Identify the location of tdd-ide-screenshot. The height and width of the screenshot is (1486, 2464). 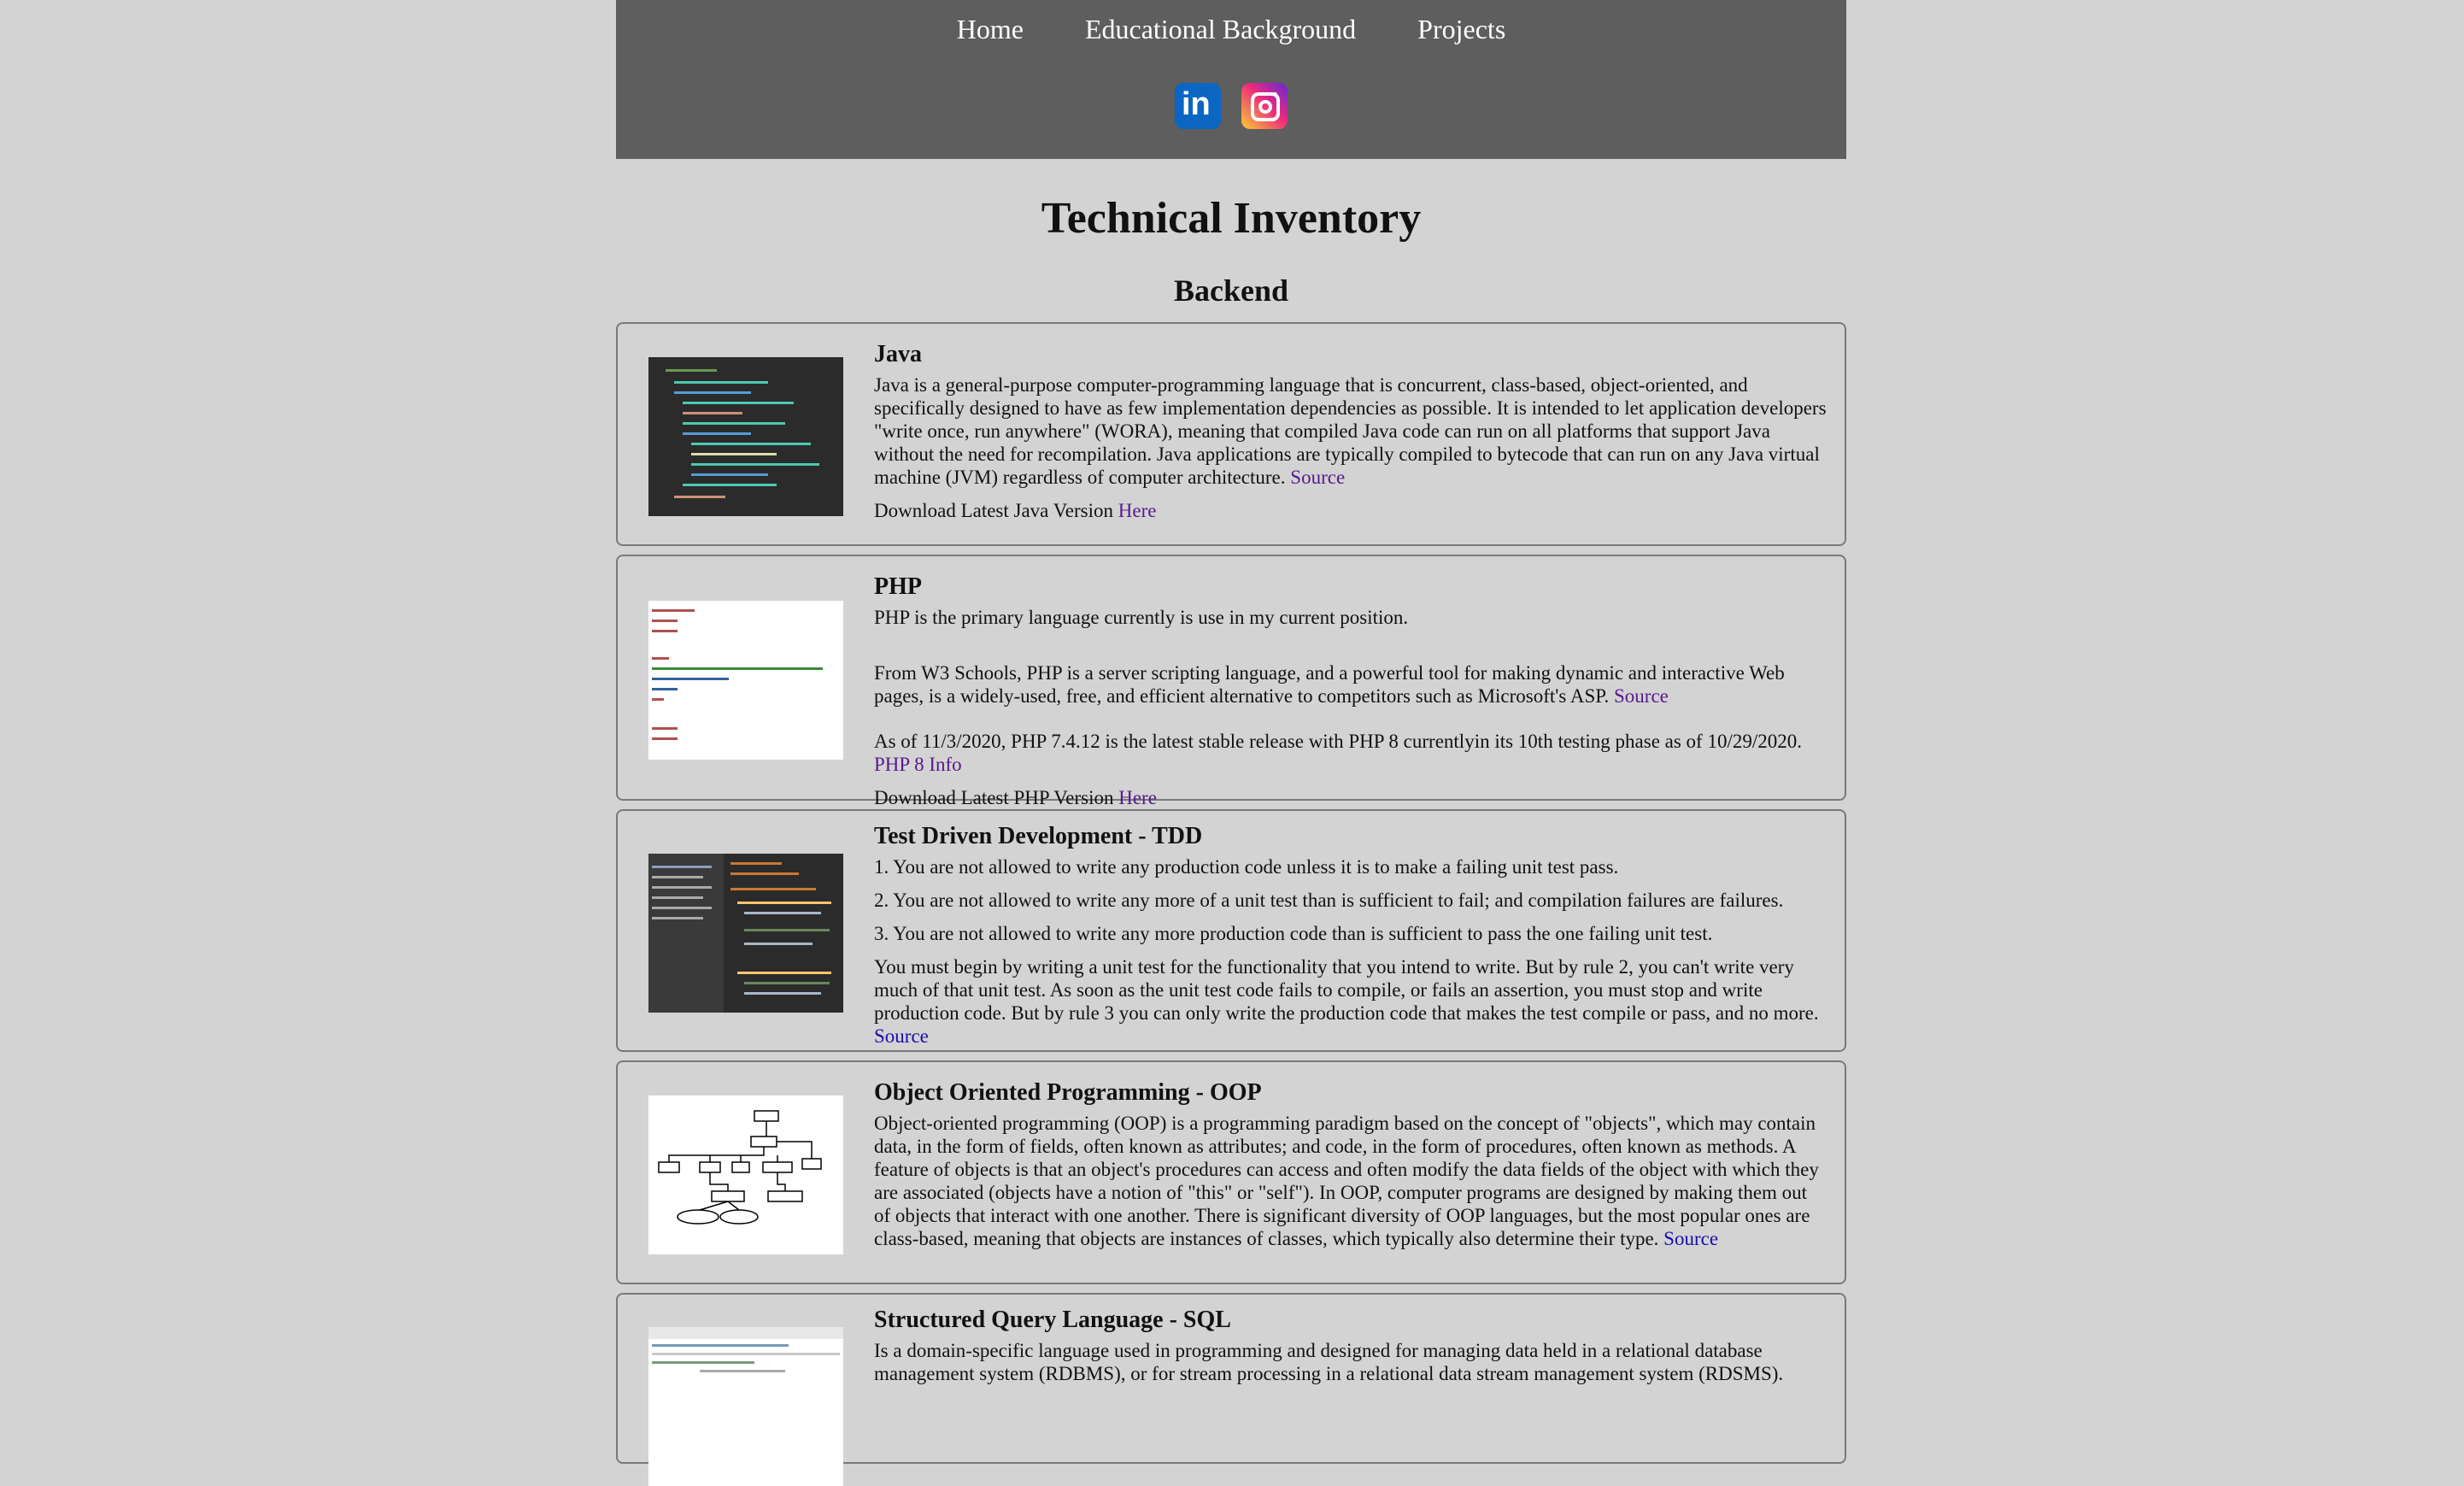
(745, 933).